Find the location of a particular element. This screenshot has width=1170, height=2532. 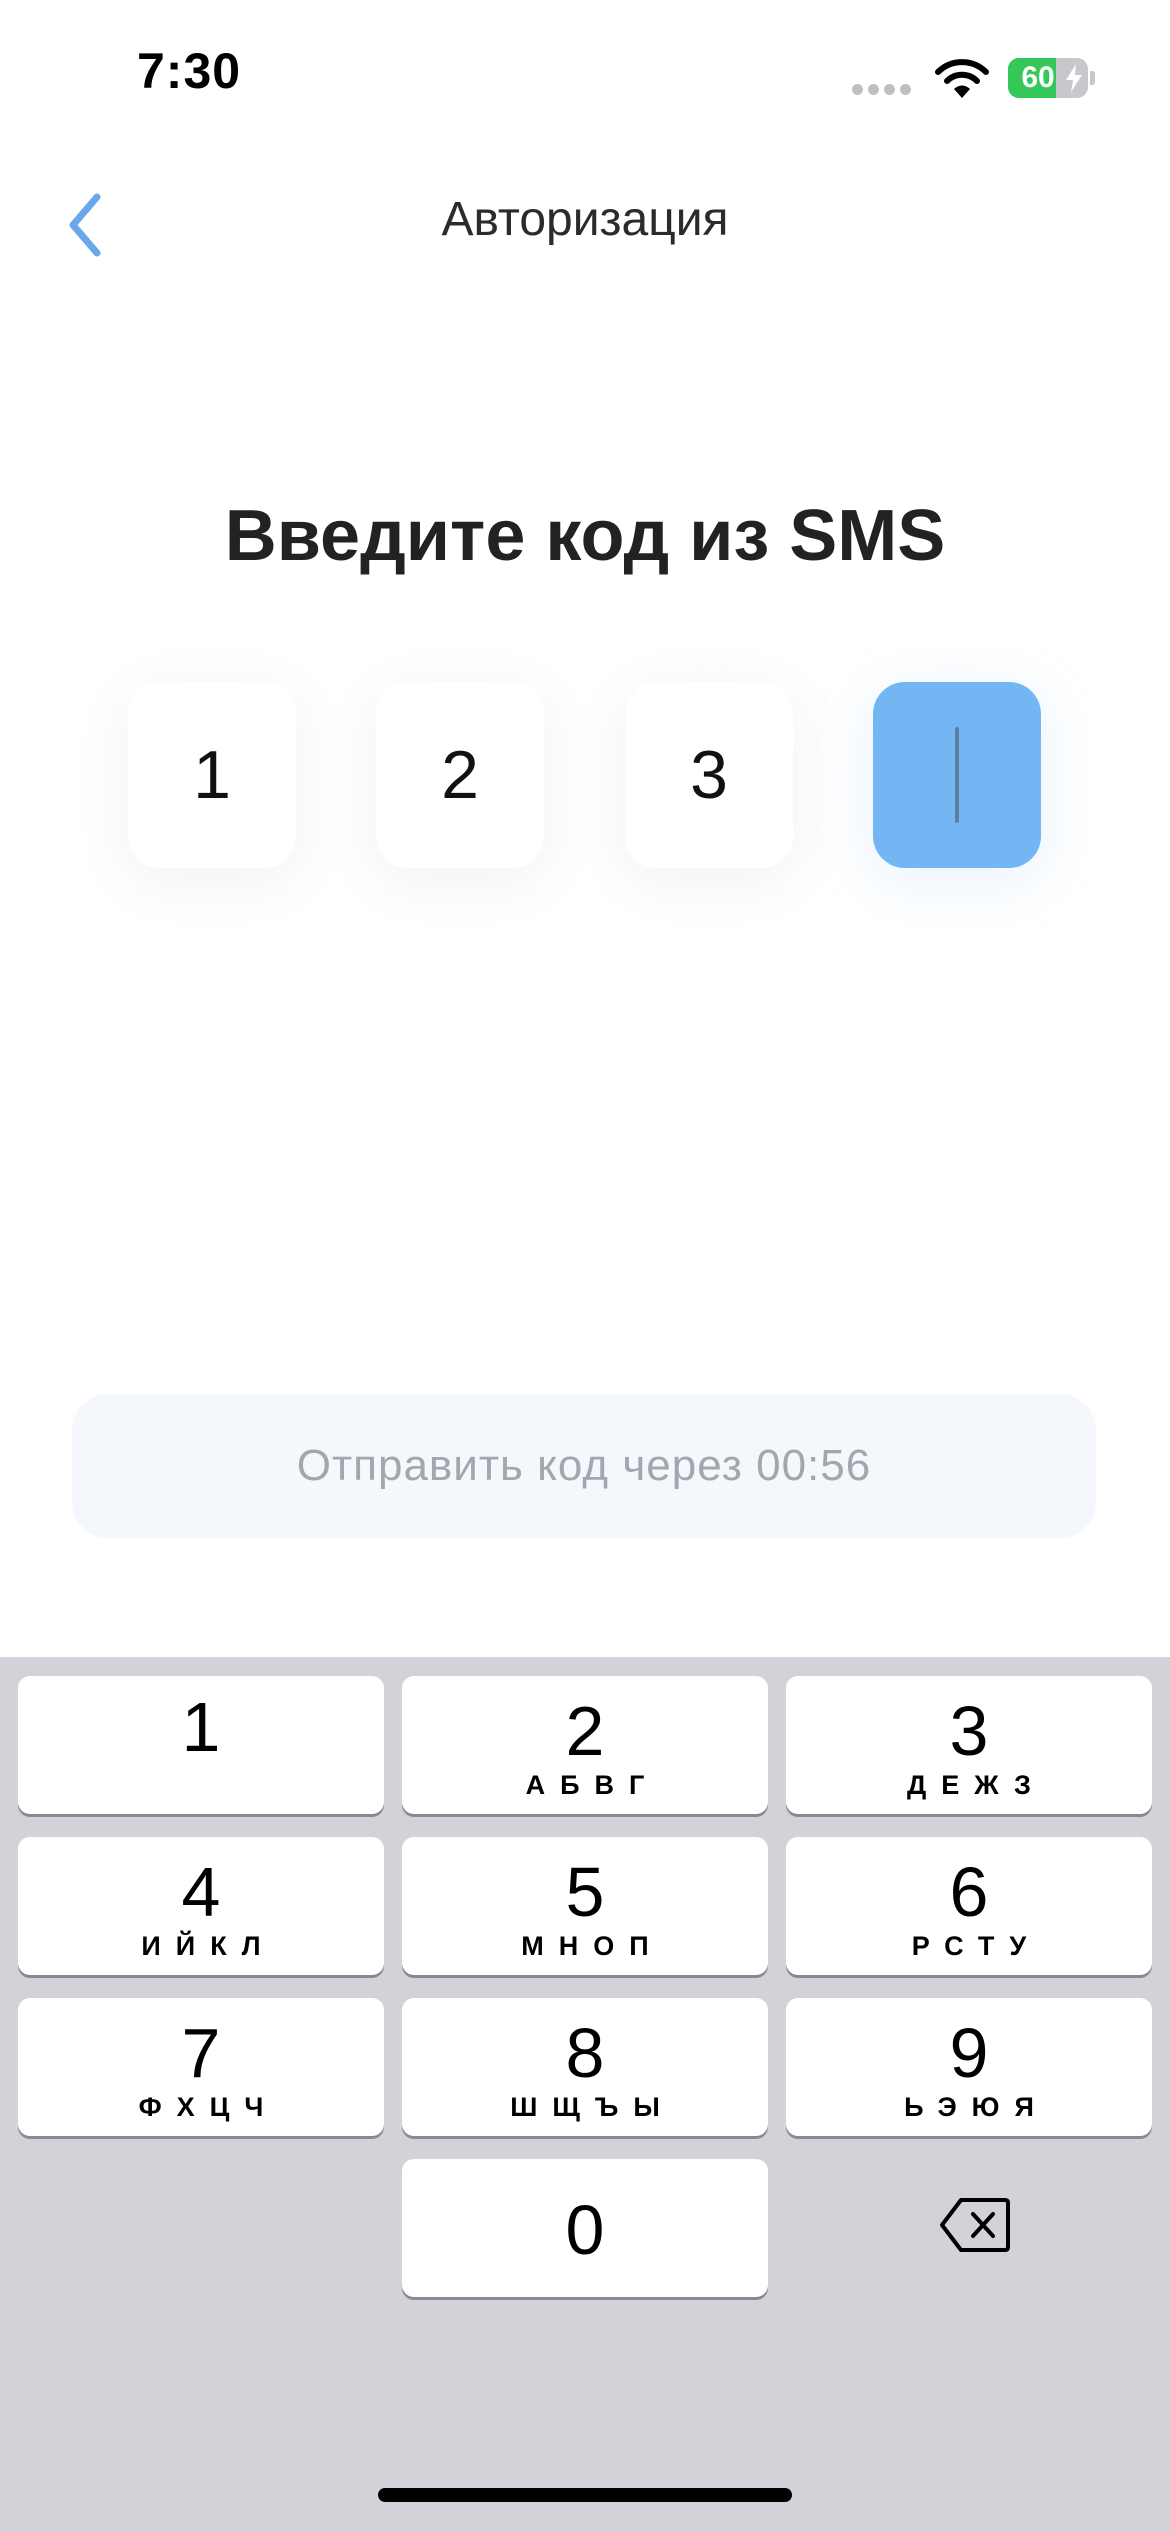

wifi-icon is located at coordinates (962, 78).